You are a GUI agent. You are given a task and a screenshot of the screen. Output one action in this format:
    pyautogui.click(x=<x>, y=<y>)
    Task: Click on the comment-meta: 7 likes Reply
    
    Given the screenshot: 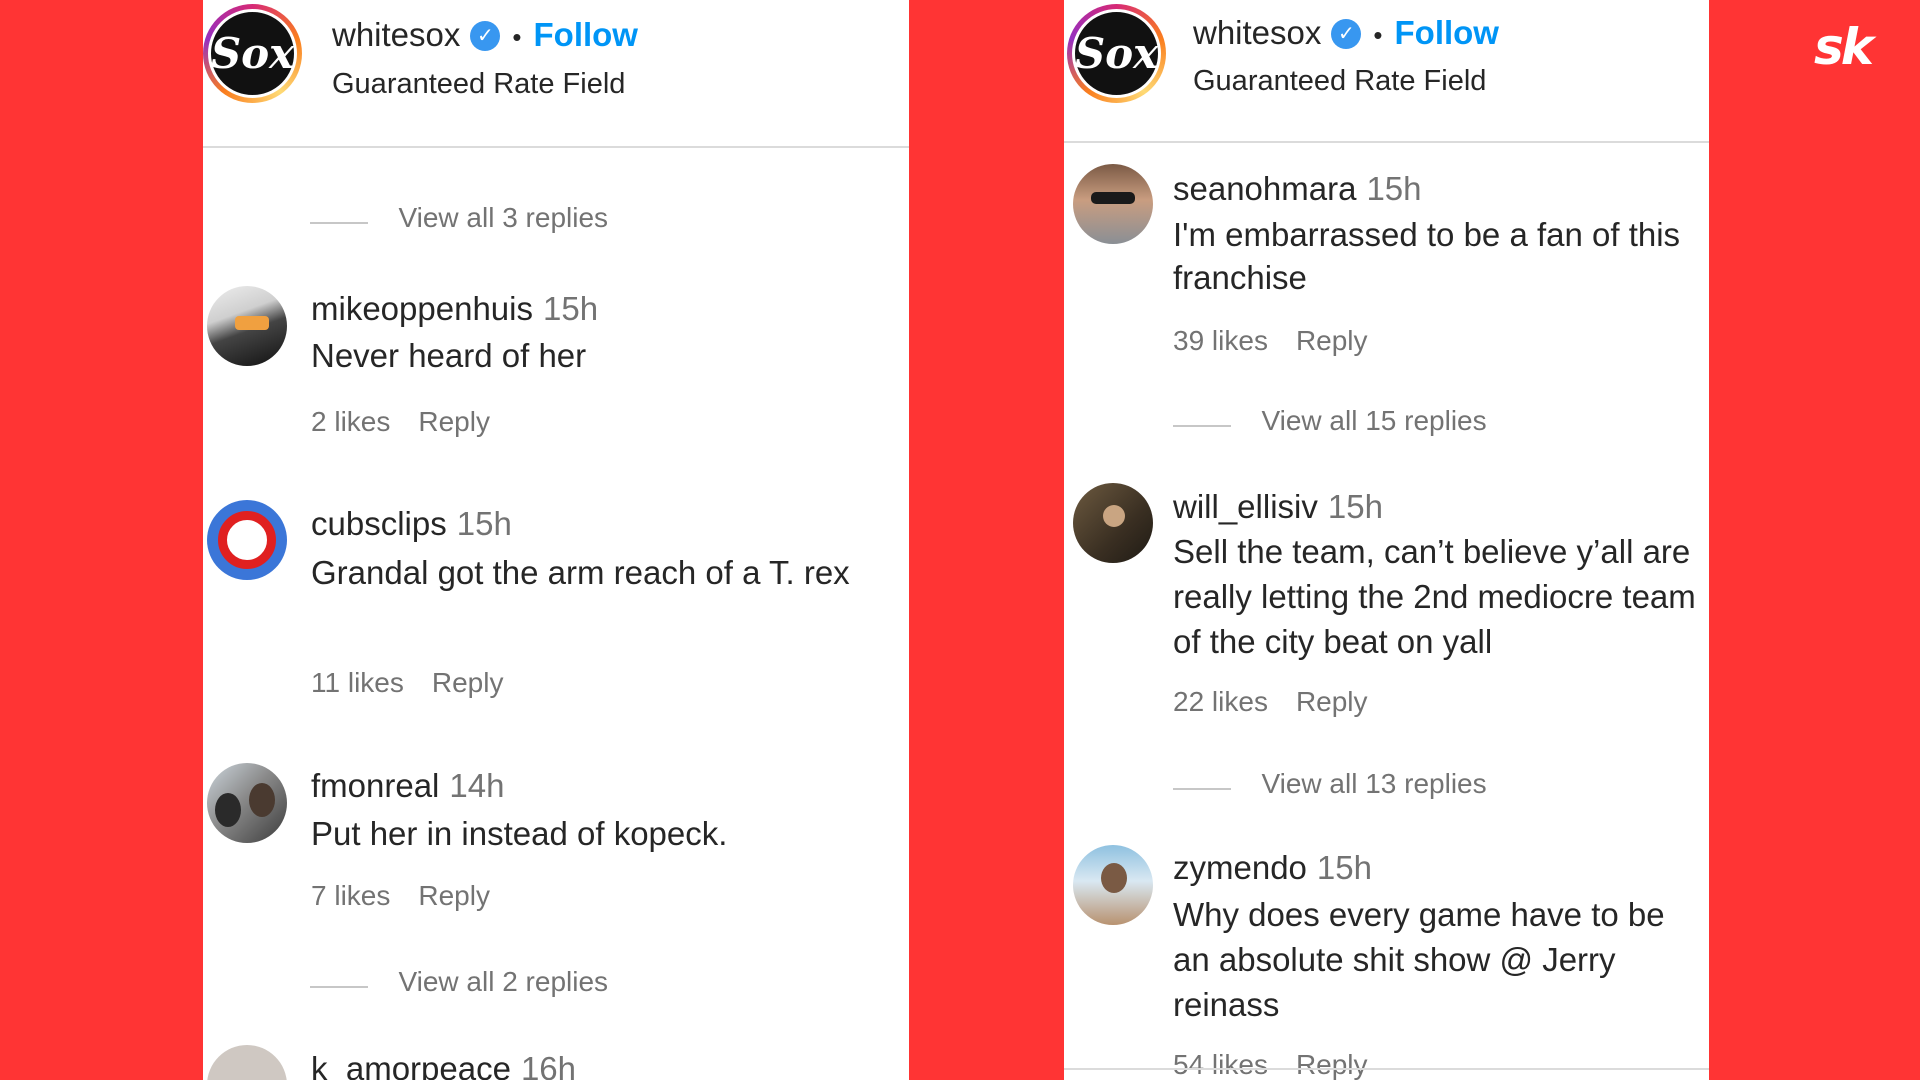 What is the action you would take?
    pyautogui.click(x=400, y=896)
    